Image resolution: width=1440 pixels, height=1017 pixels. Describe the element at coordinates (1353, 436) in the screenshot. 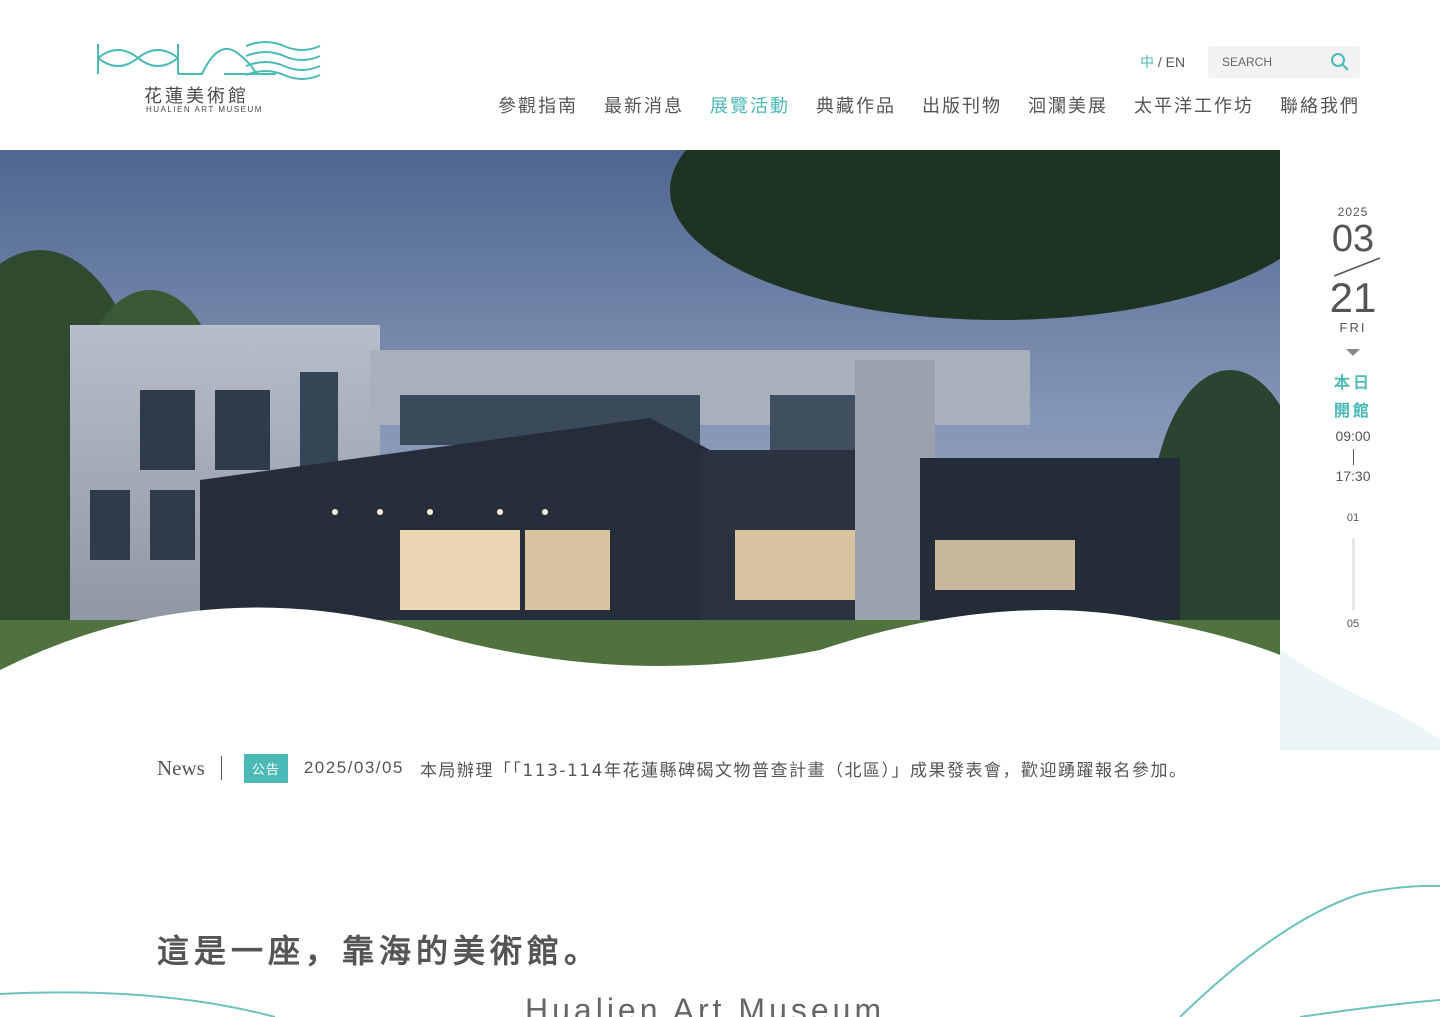

I see `opening-time: 09:00` at that location.